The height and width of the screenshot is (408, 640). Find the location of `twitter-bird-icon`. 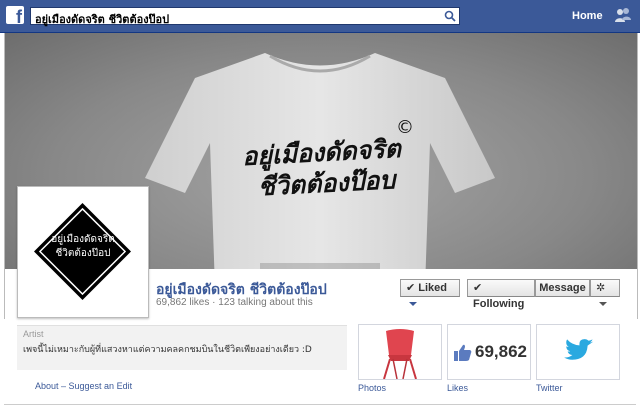

twitter-bird-icon is located at coordinates (579, 349).